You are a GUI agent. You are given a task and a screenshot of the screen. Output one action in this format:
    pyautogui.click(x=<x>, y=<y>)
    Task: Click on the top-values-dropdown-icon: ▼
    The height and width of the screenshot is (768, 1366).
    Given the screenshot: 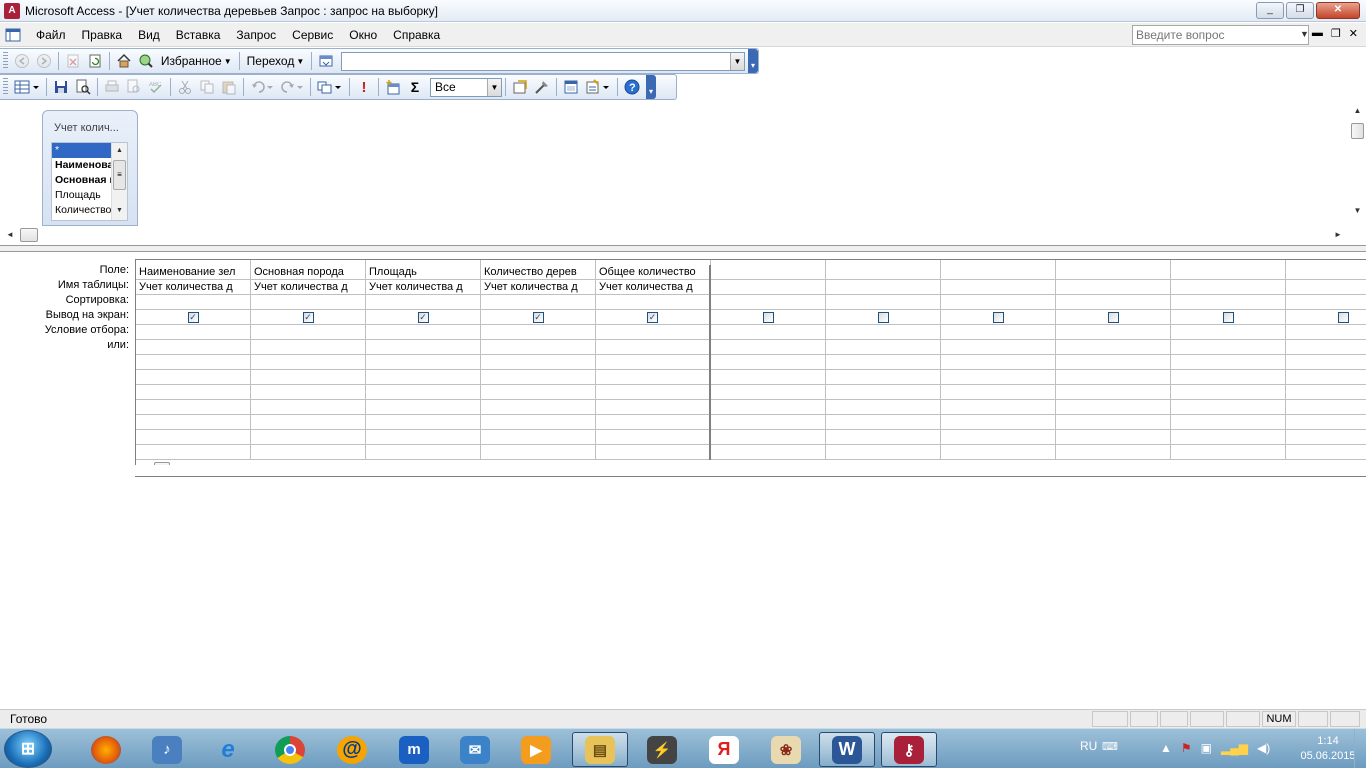 What is the action you would take?
    pyautogui.click(x=494, y=87)
    